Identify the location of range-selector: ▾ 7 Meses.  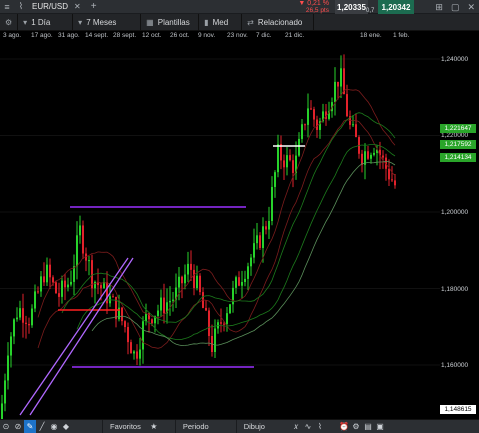
(107, 22).